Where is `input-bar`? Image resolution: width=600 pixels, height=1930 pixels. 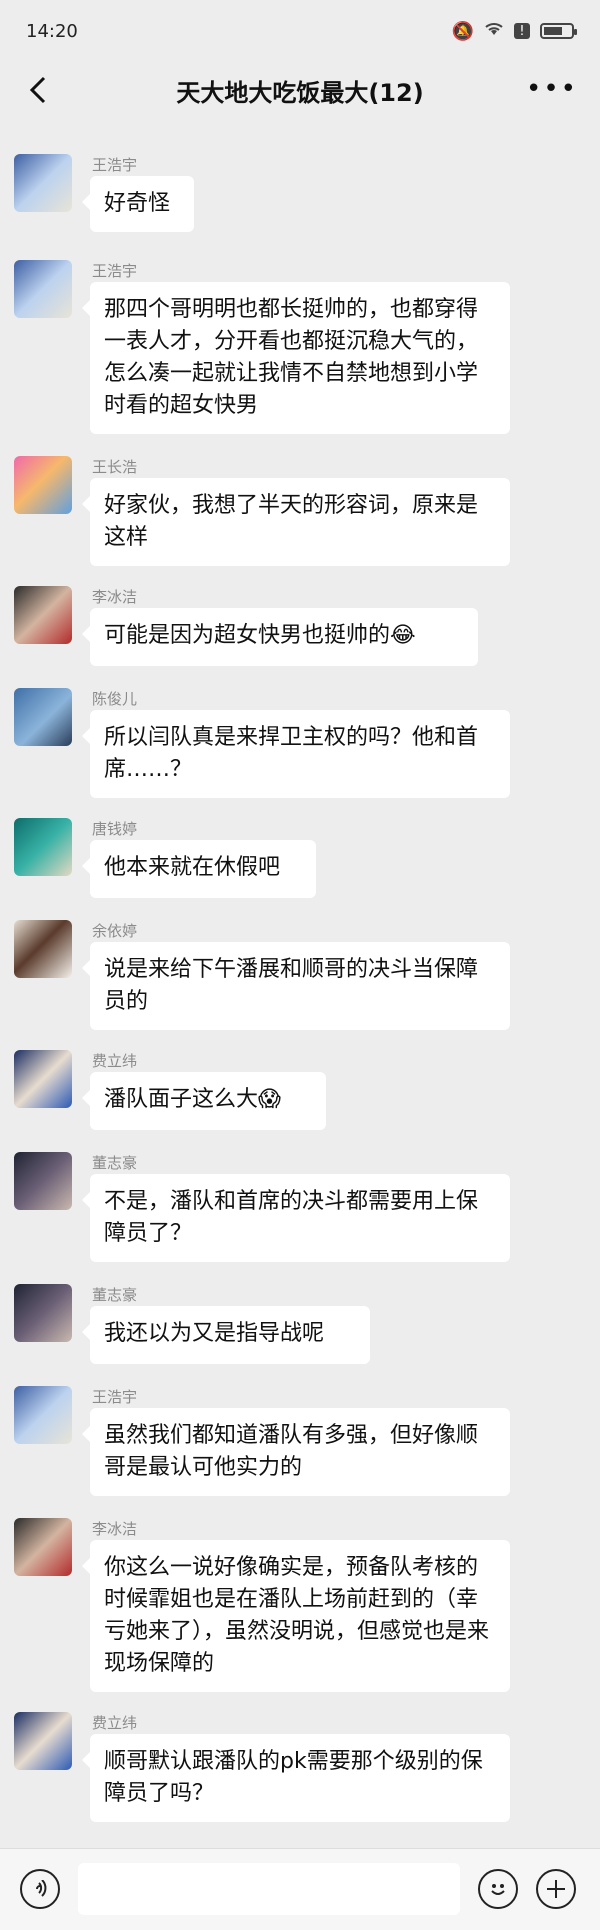 input-bar is located at coordinates (300, 1889).